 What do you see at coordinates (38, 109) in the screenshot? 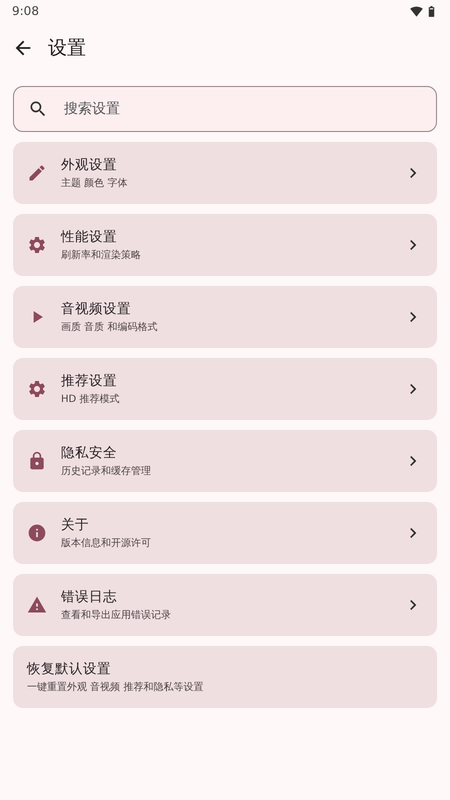
I see `search-icon` at bounding box center [38, 109].